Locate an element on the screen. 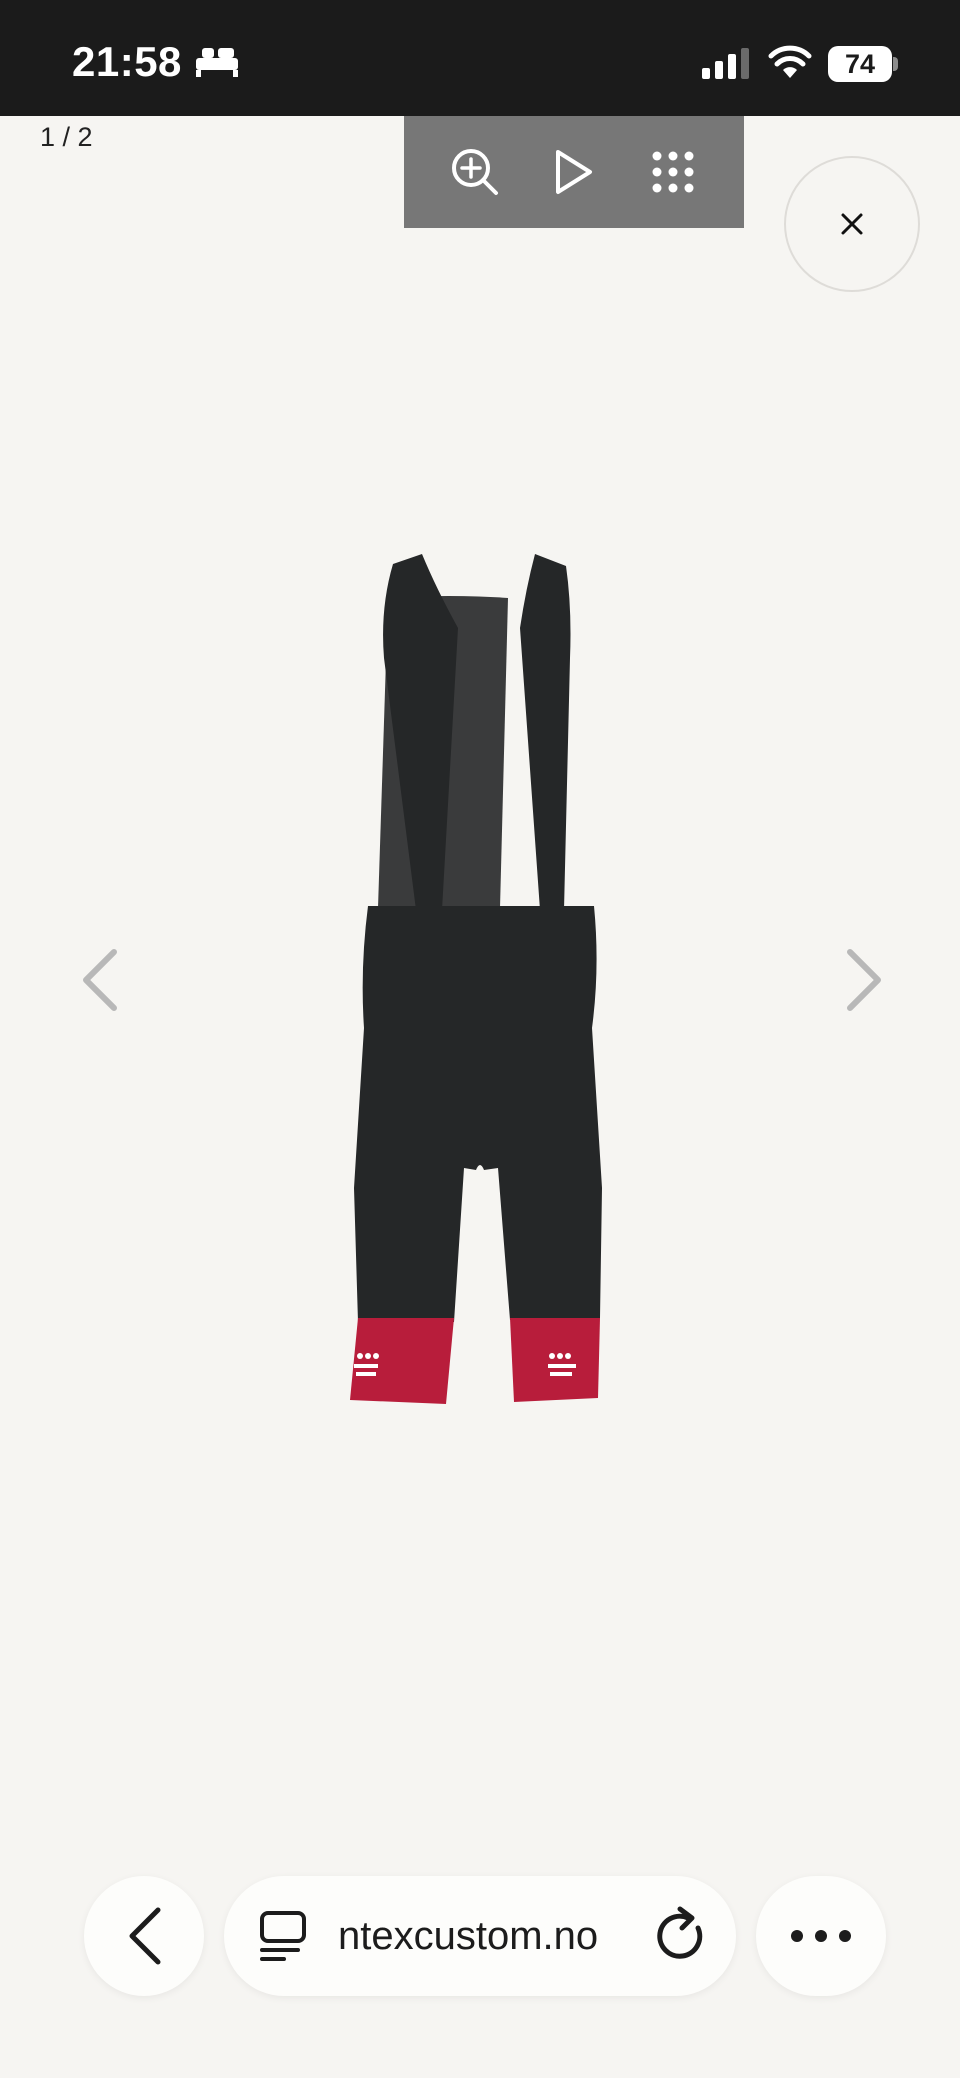 The image size is (960, 2078). gallery-toolbar is located at coordinates (574, 172).